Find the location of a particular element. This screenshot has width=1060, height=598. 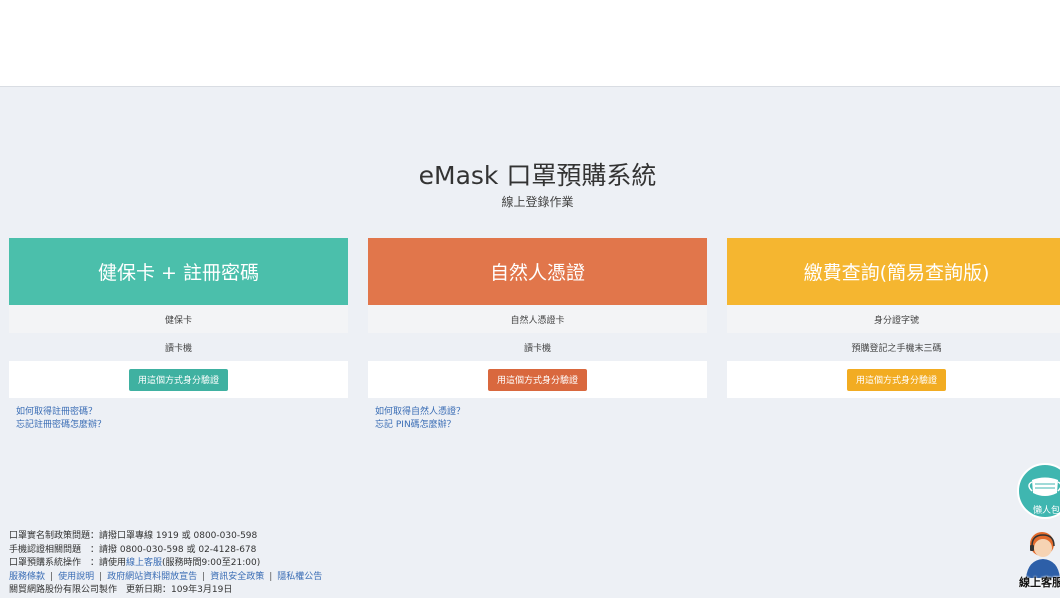

page-subtitle: 線上登錄作業 is located at coordinates (537, 202).